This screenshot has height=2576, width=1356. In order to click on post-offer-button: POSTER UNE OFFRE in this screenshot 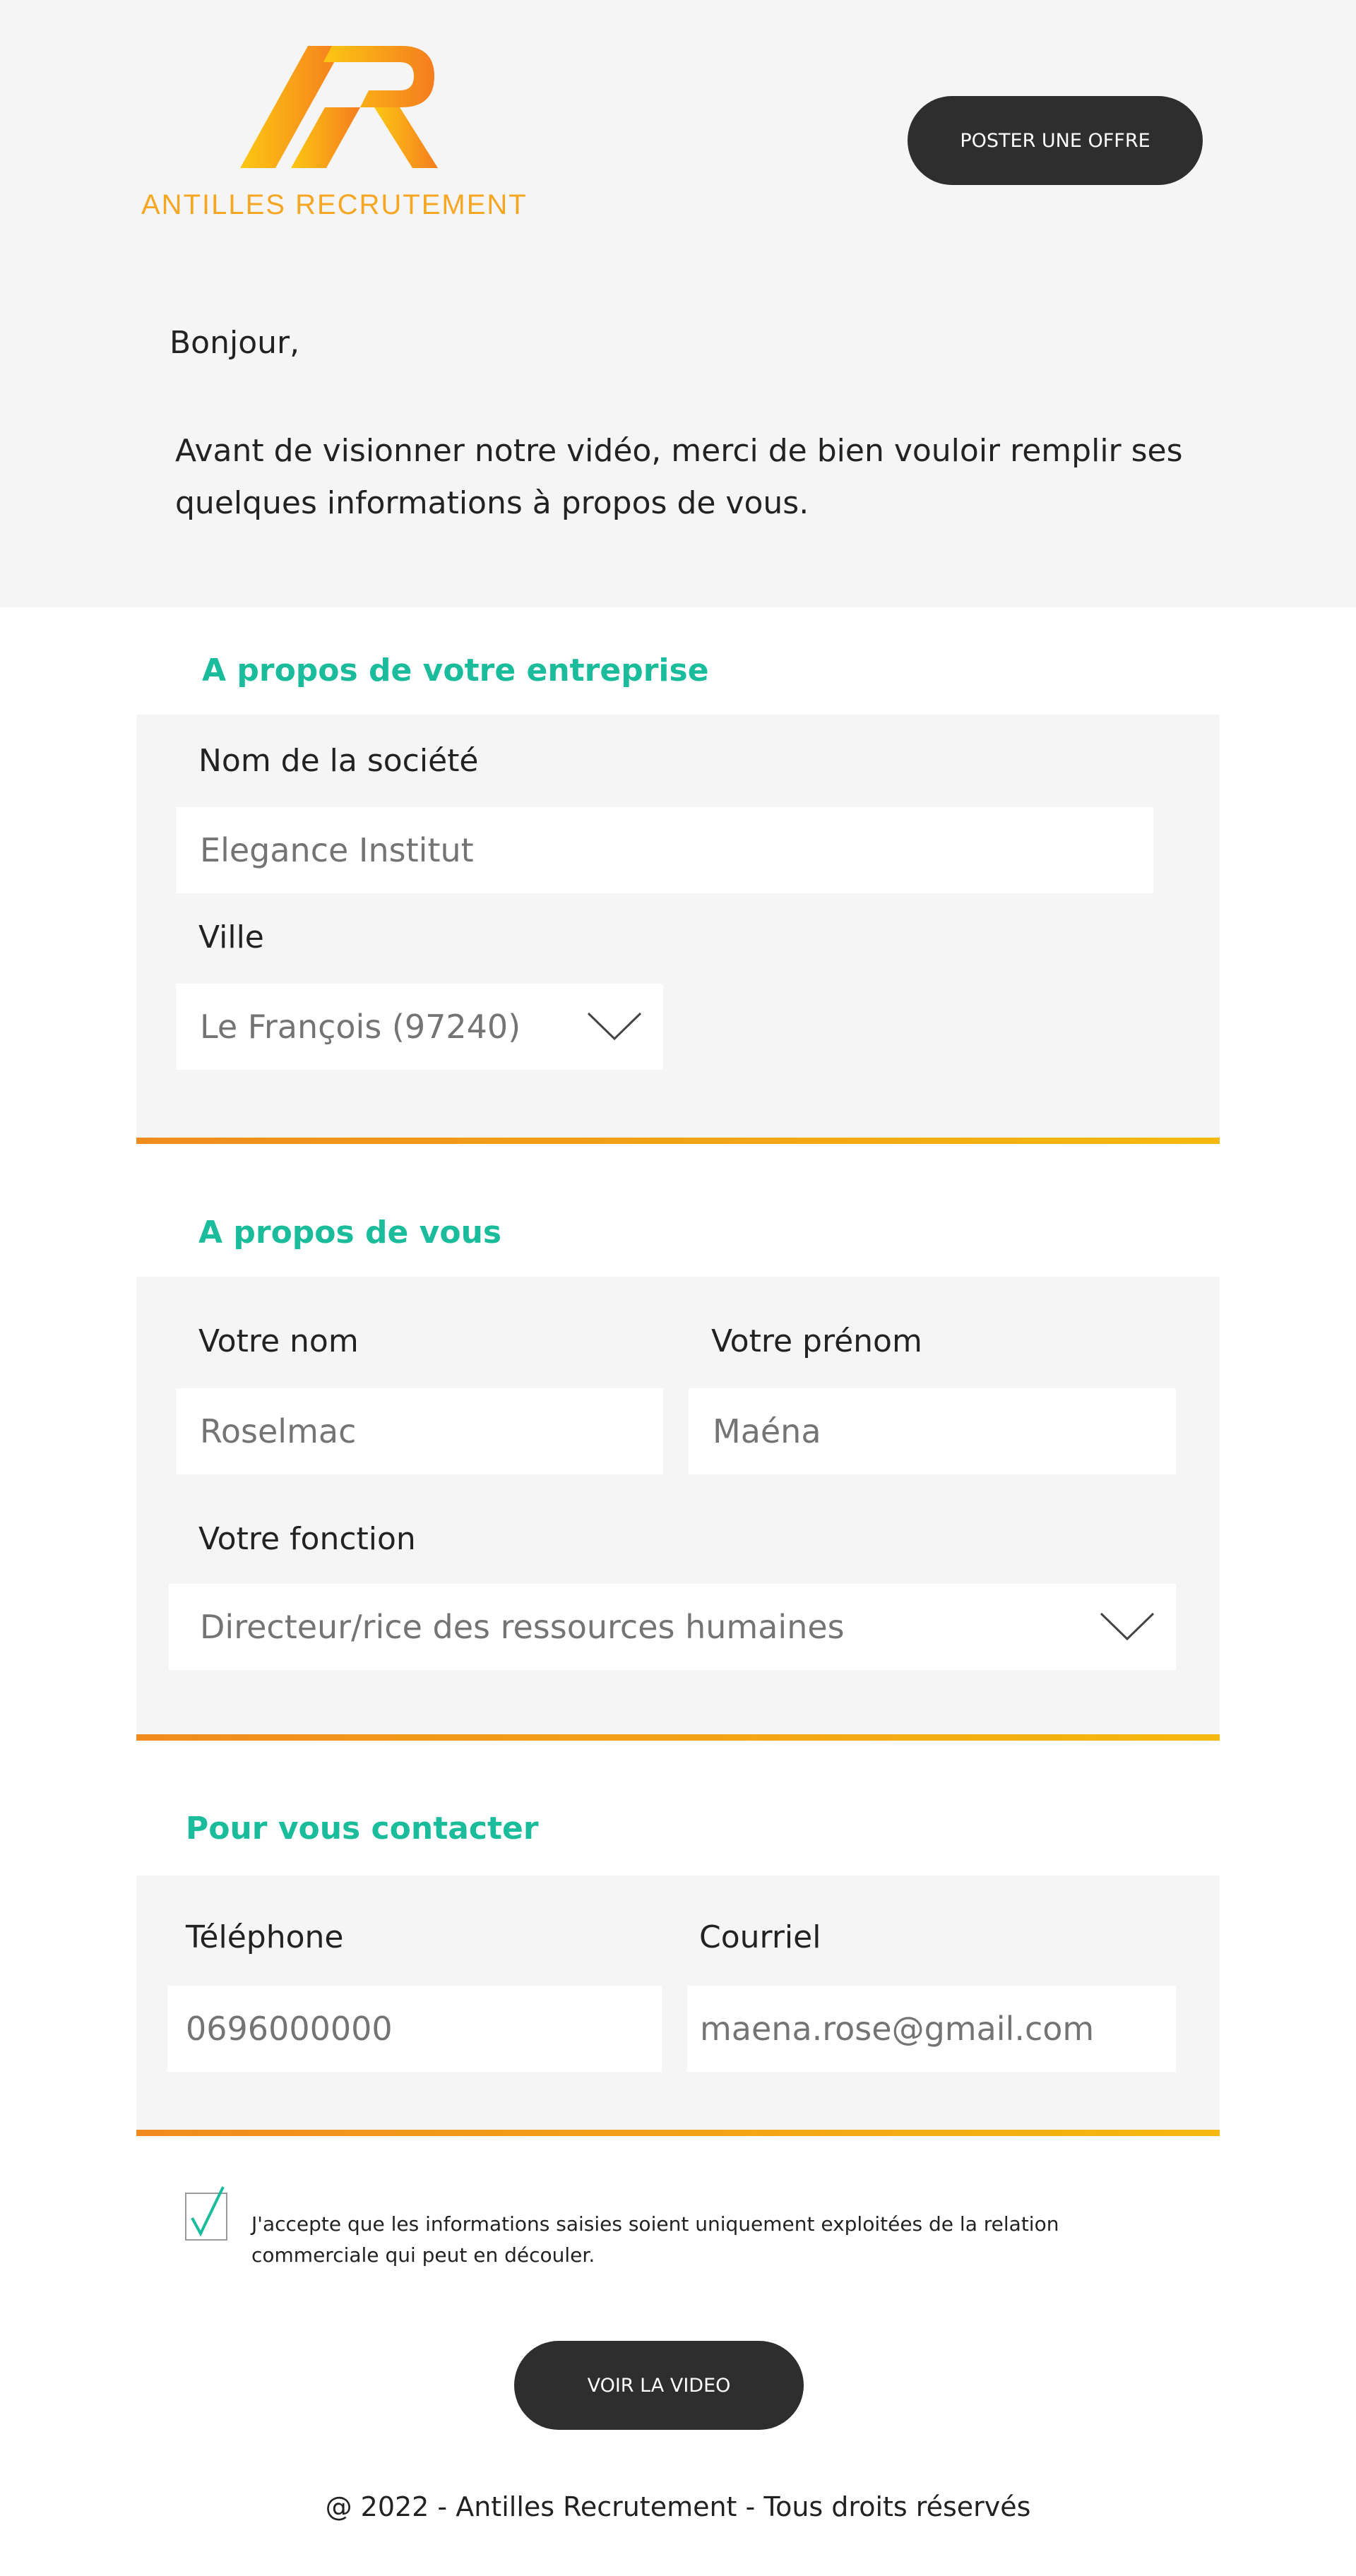, I will do `click(1055, 140)`.